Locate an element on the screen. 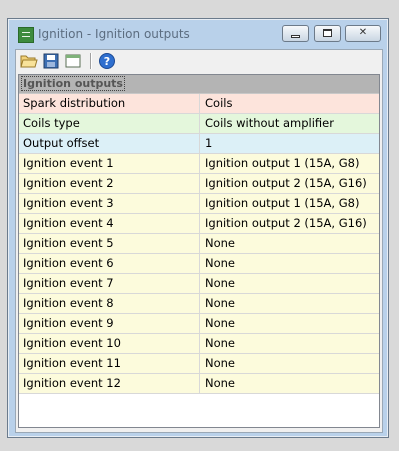  property-value: Coils without amplifier is located at coordinates (289, 123).